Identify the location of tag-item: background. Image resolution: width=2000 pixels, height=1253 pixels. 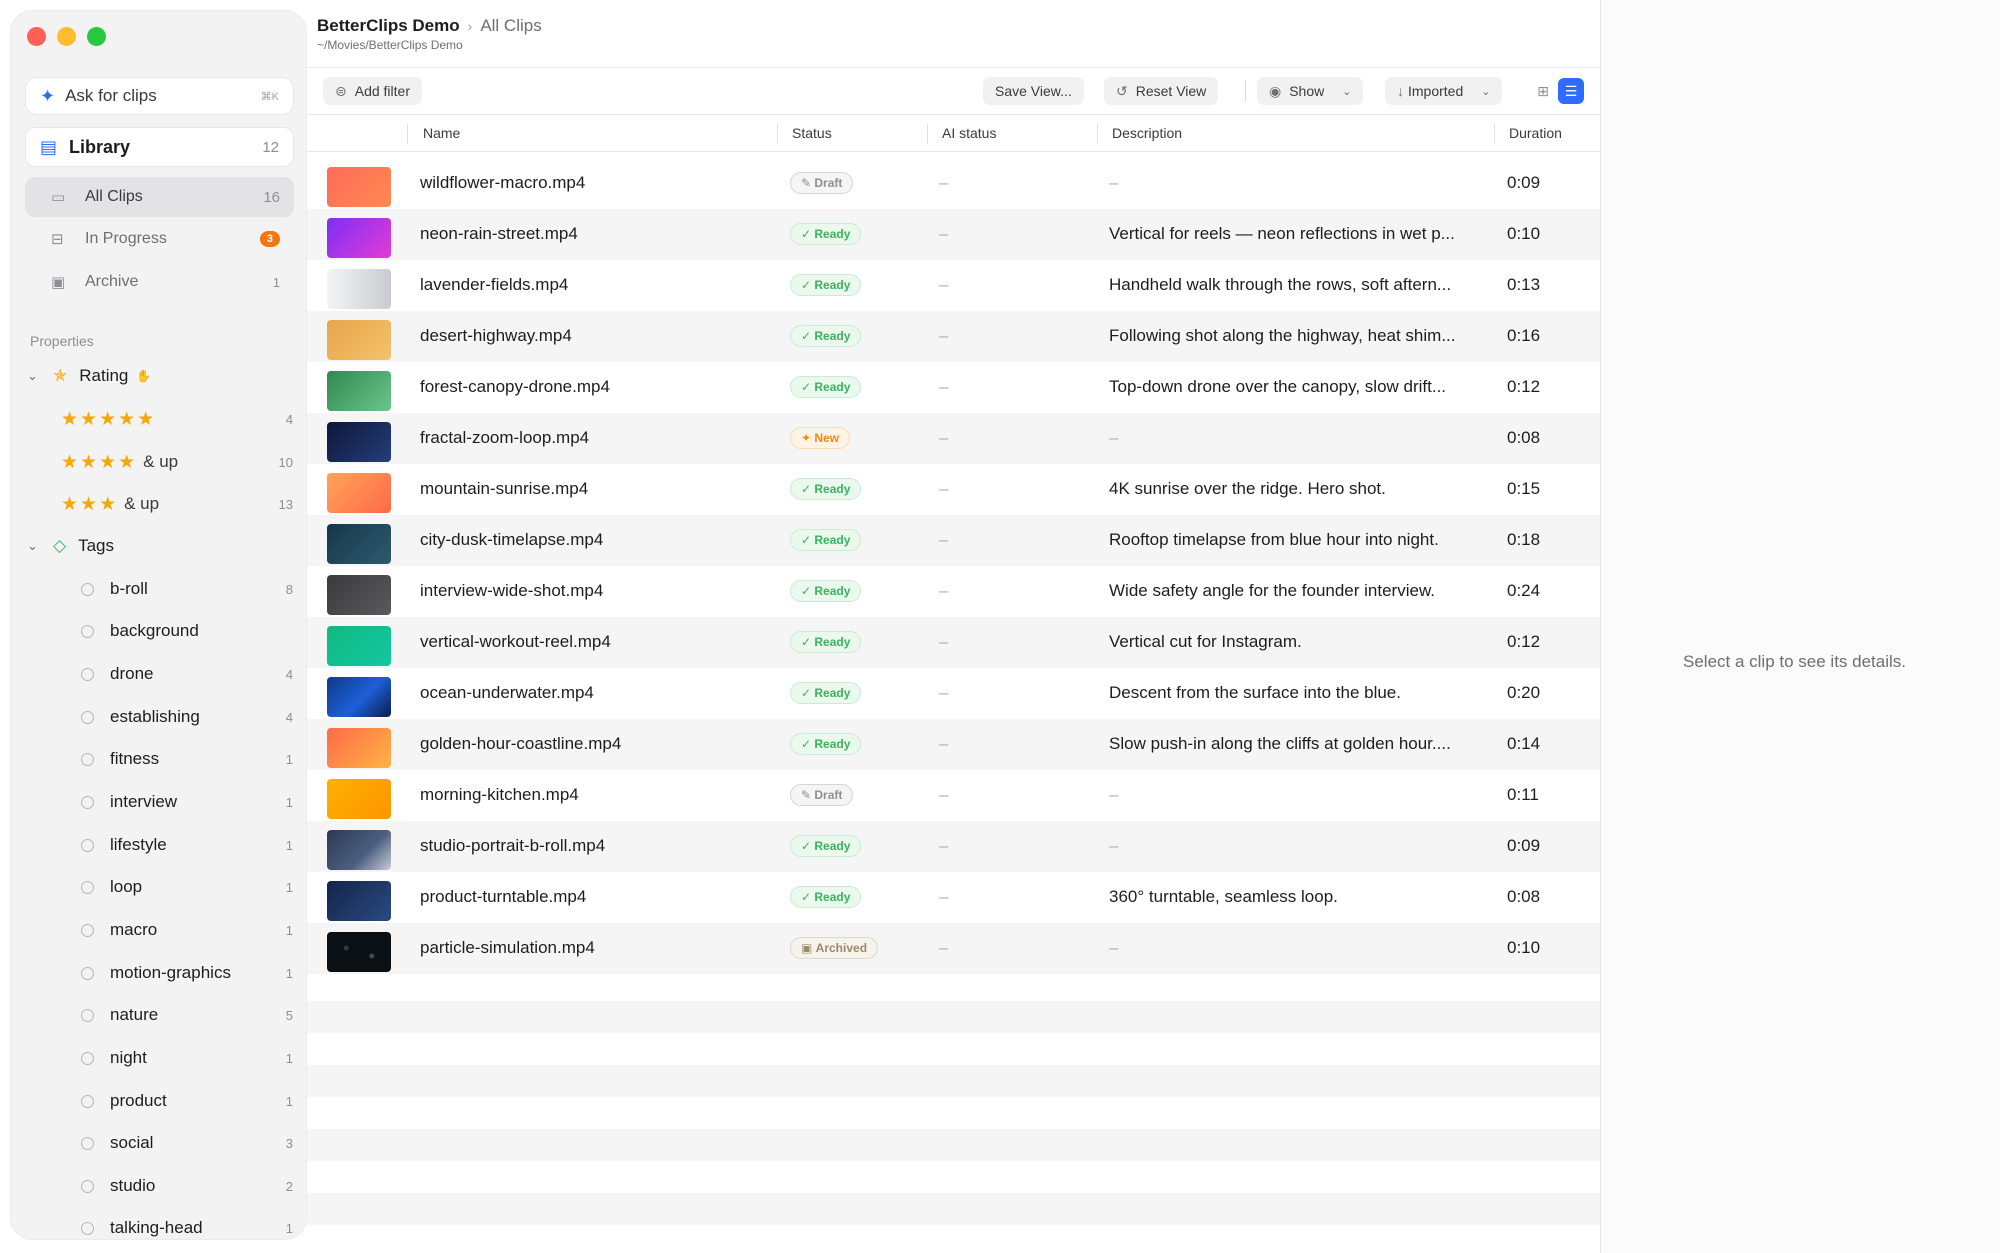
(187, 631).